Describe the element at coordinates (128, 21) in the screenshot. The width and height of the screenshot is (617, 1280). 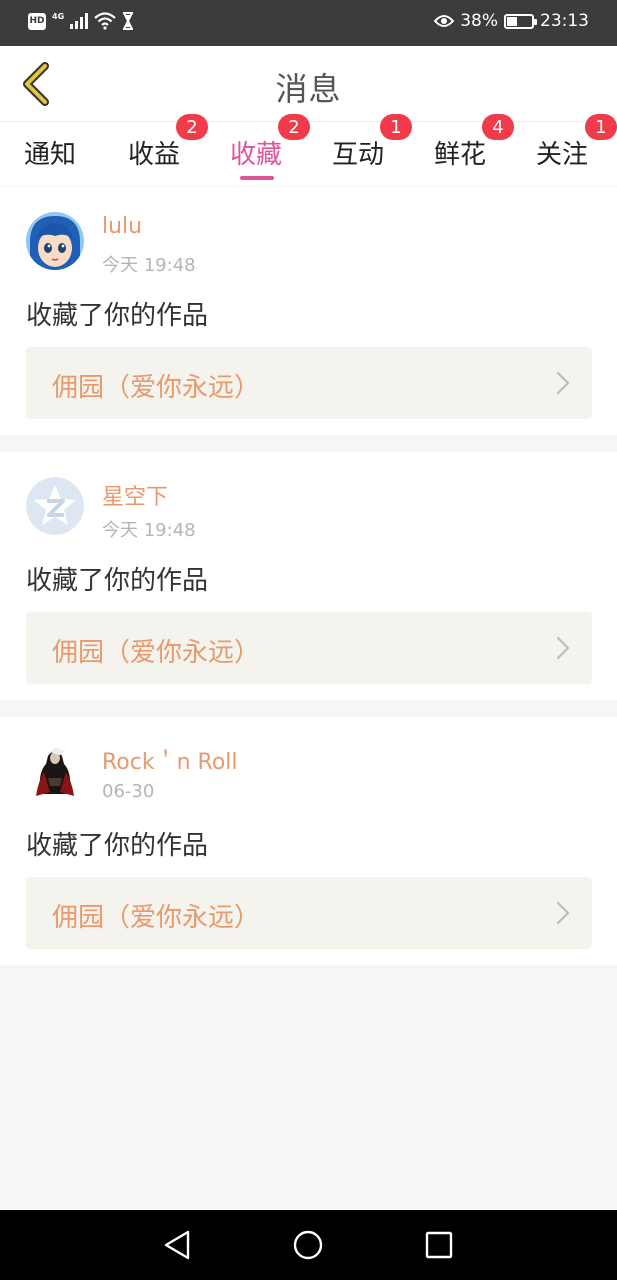
I see `hourglass-icon` at that location.